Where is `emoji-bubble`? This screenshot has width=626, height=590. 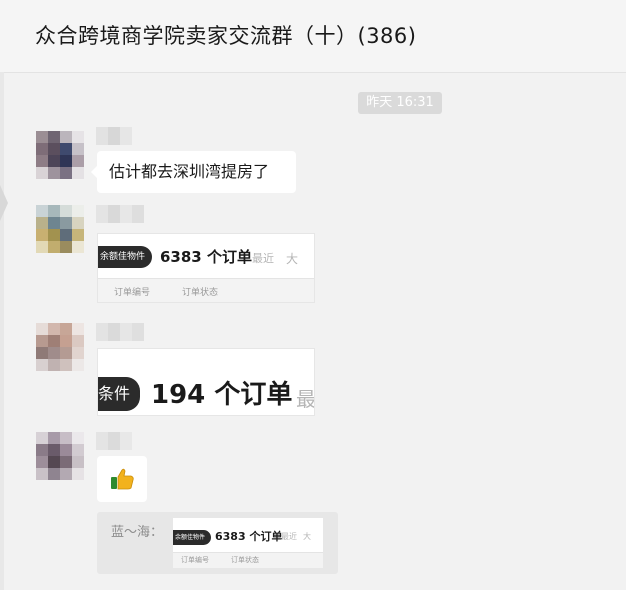
emoji-bubble is located at coordinates (122, 479).